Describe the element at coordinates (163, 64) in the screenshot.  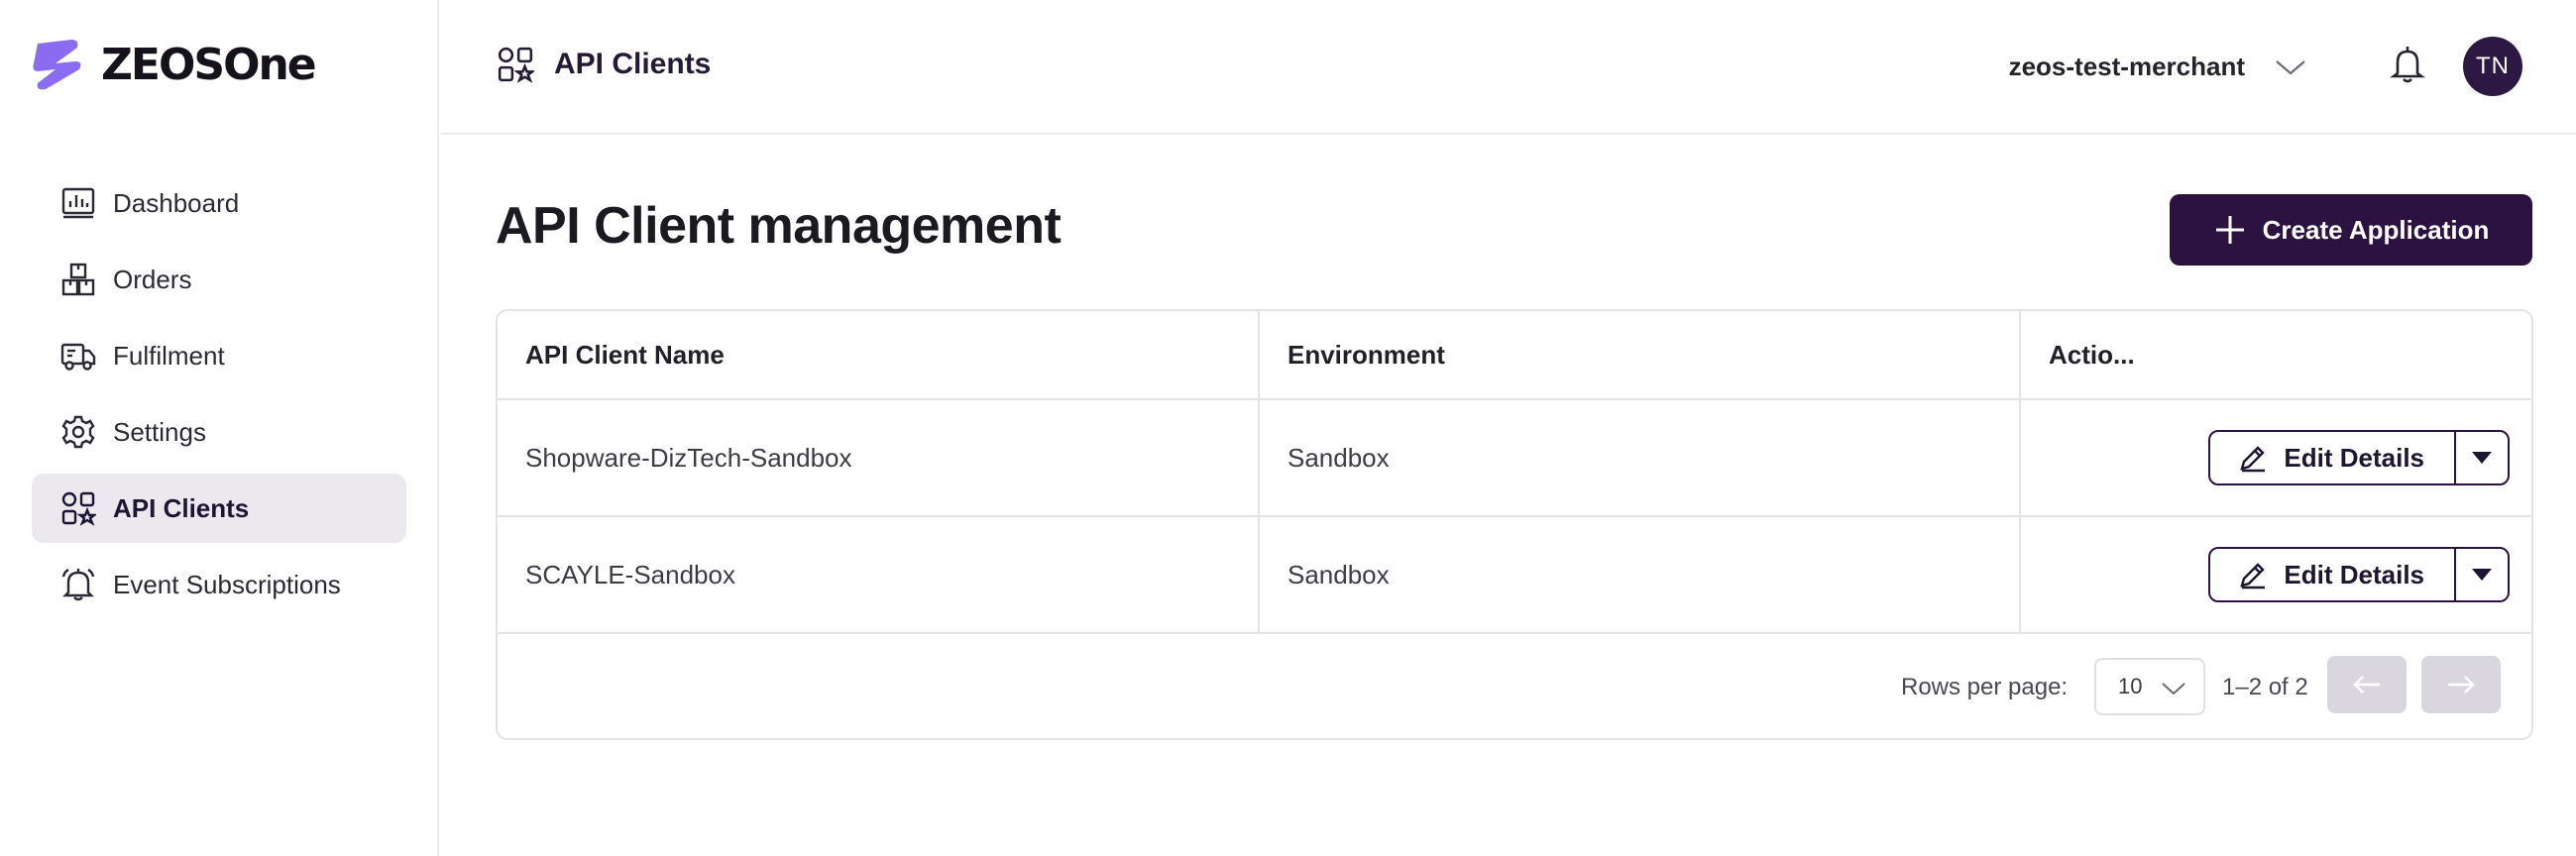
I see `brand-name: ZEOS` at that location.